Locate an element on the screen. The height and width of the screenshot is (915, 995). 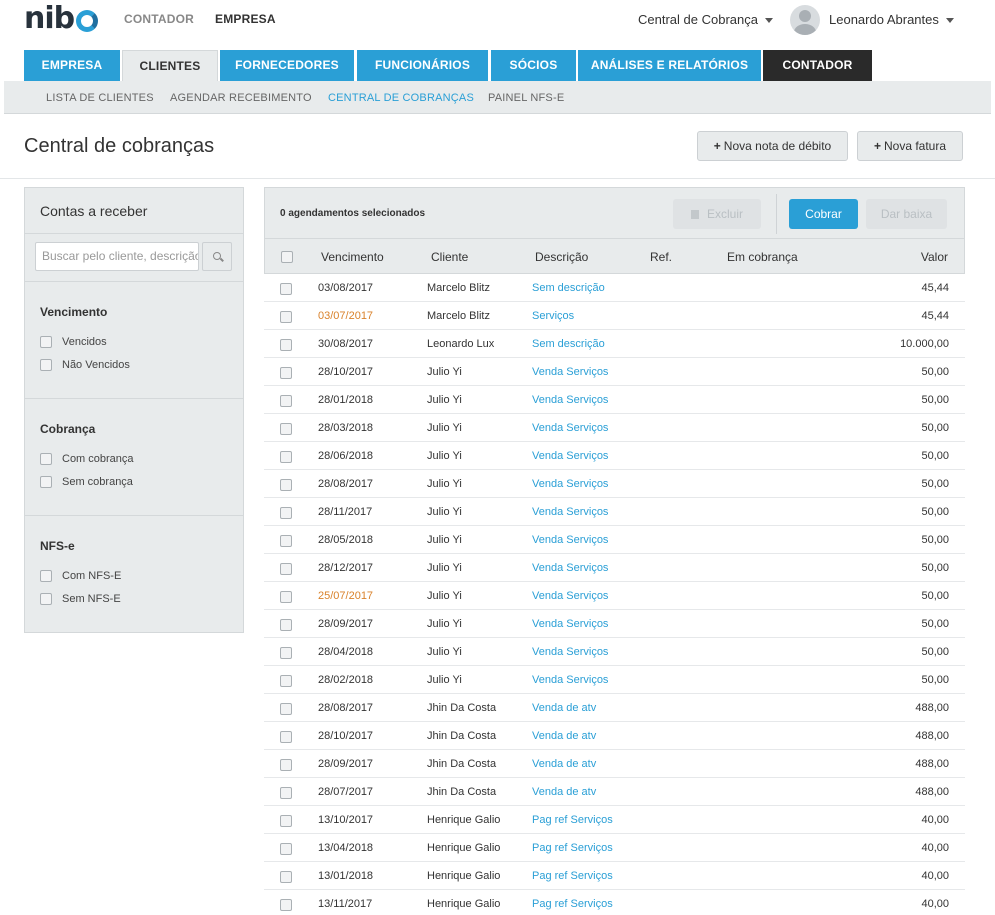
col-ref: Ref. is located at coordinates (661, 257).